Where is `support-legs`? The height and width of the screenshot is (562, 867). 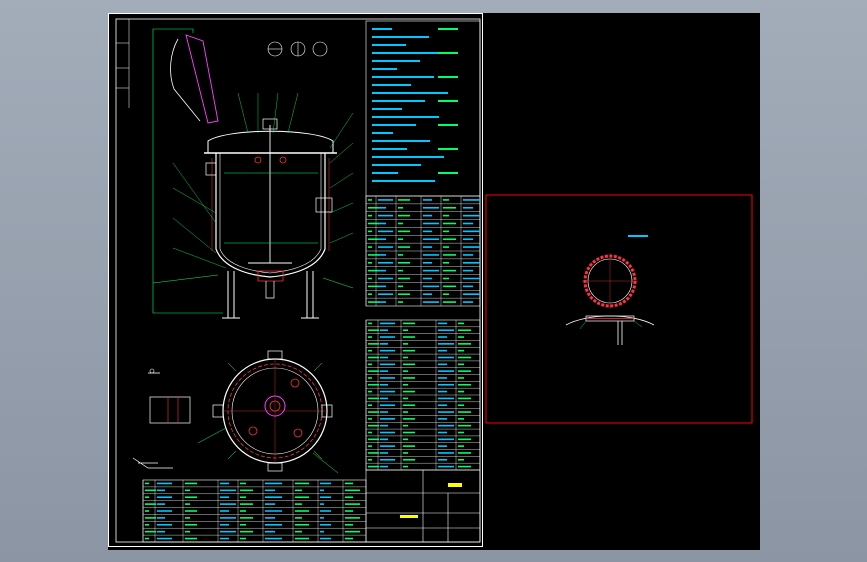
support-legs is located at coordinates (270, 295).